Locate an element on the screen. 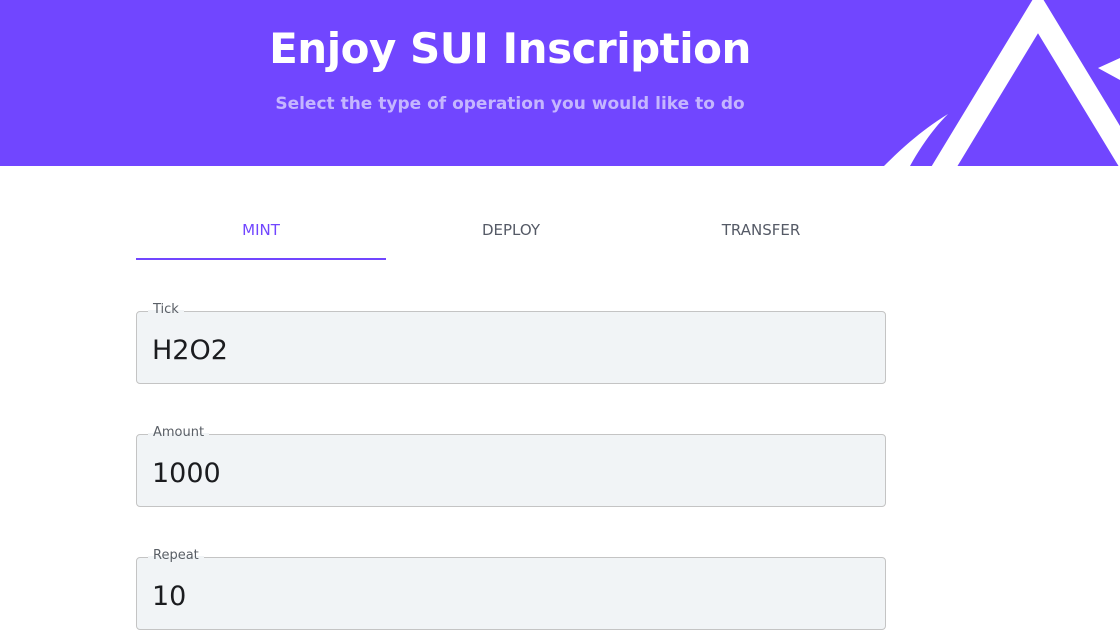  triangle-logo-icon is located at coordinates (1002, 83).